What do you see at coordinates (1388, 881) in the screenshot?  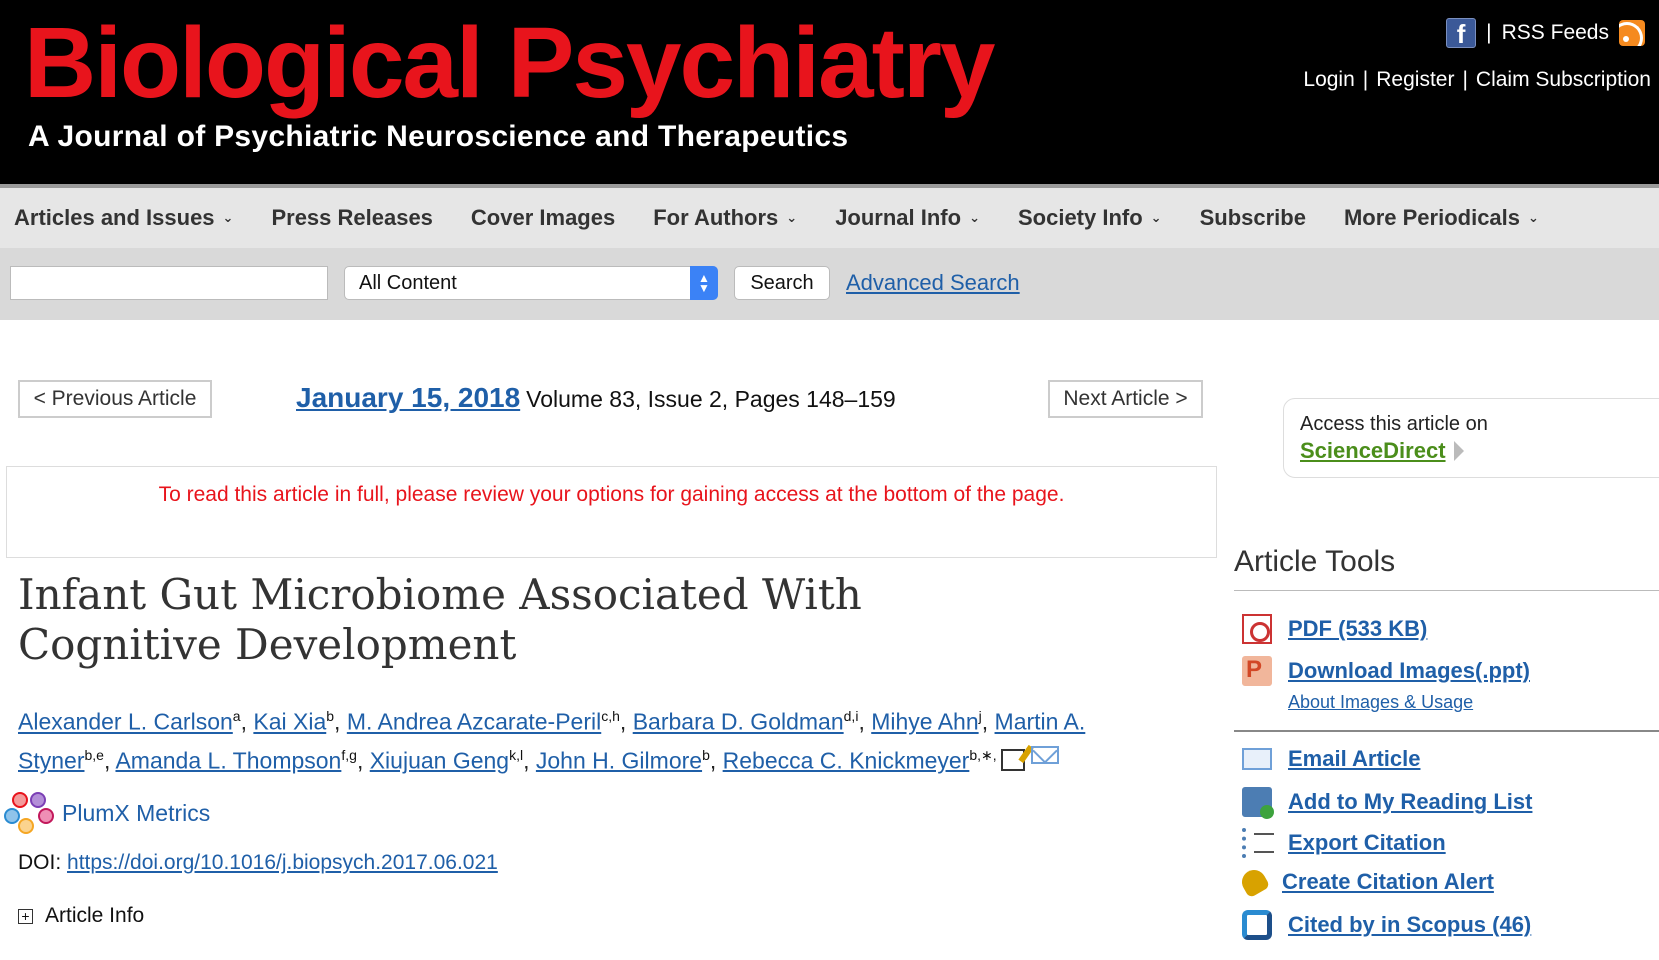 I see `tool-label: Create Citation Alert` at bounding box center [1388, 881].